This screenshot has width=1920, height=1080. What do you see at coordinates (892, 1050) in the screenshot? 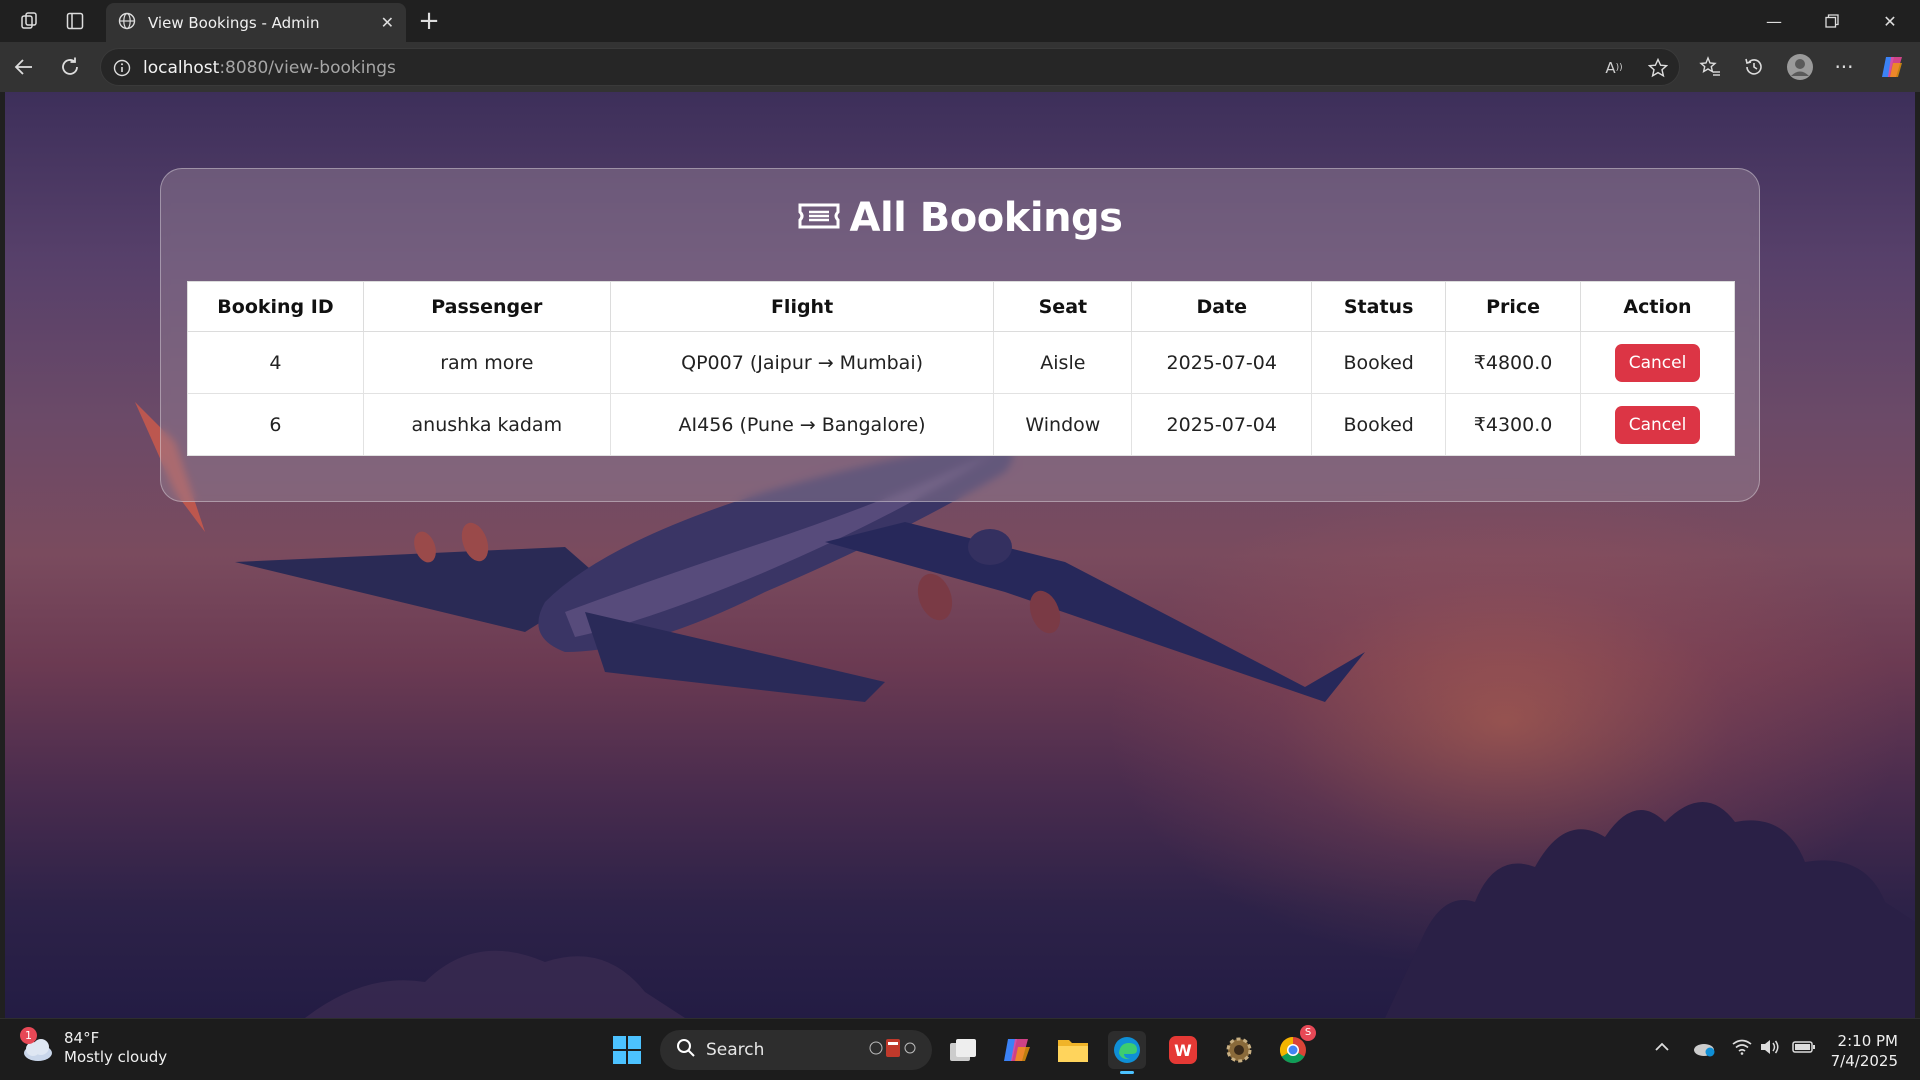
I see `search-highlight-icon` at bounding box center [892, 1050].